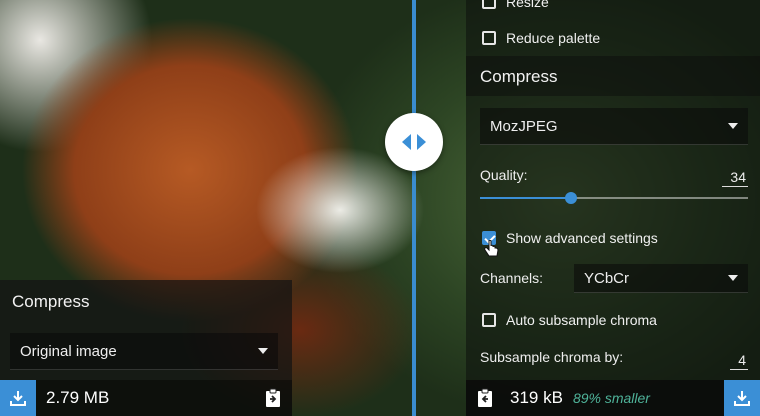  I want to click on swap-arrows-icon, so click(414, 142).